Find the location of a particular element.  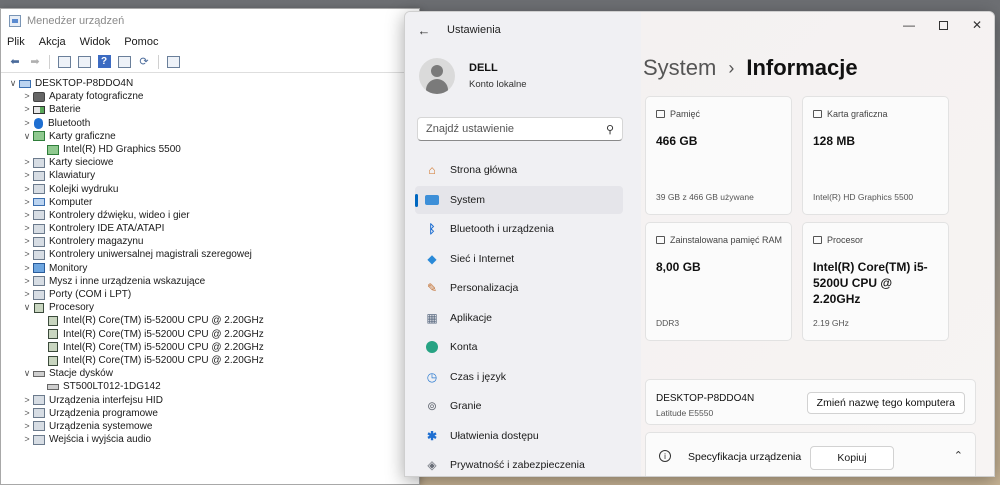

monitor-icon is located at coordinates (173, 62).